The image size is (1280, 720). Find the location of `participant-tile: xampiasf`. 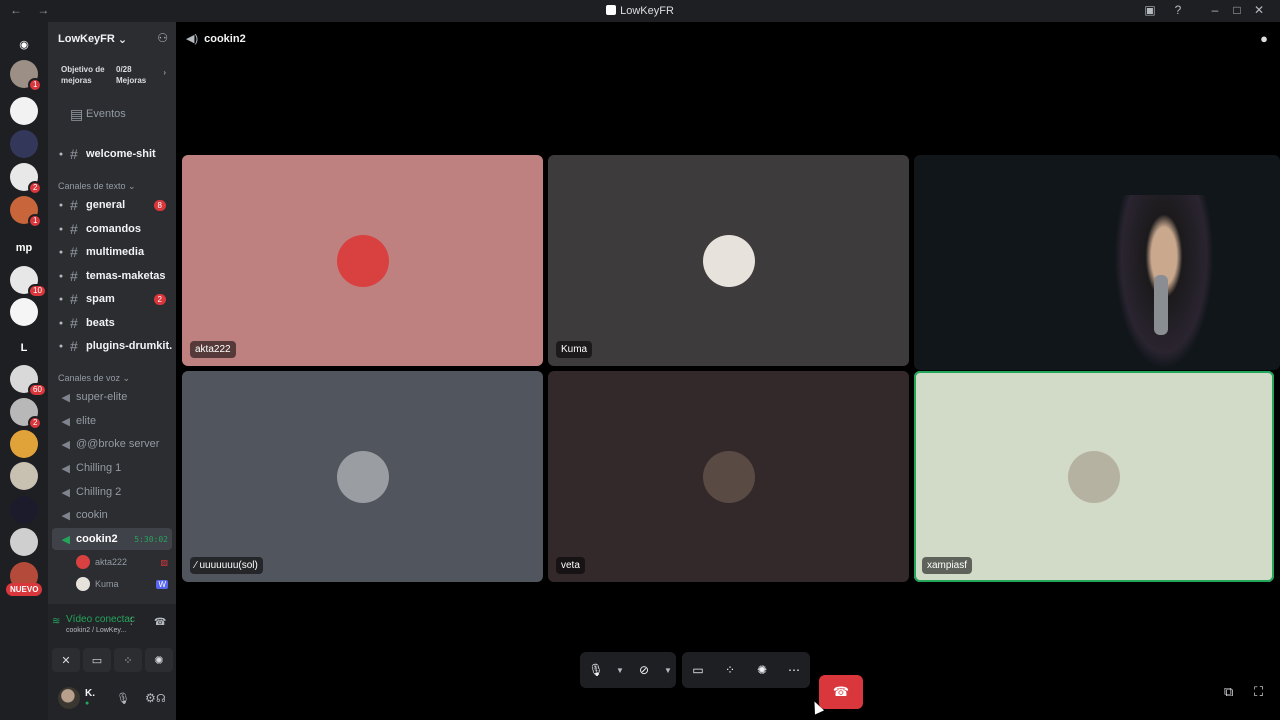

participant-tile: xampiasf is located at coordinates (1094, 476).